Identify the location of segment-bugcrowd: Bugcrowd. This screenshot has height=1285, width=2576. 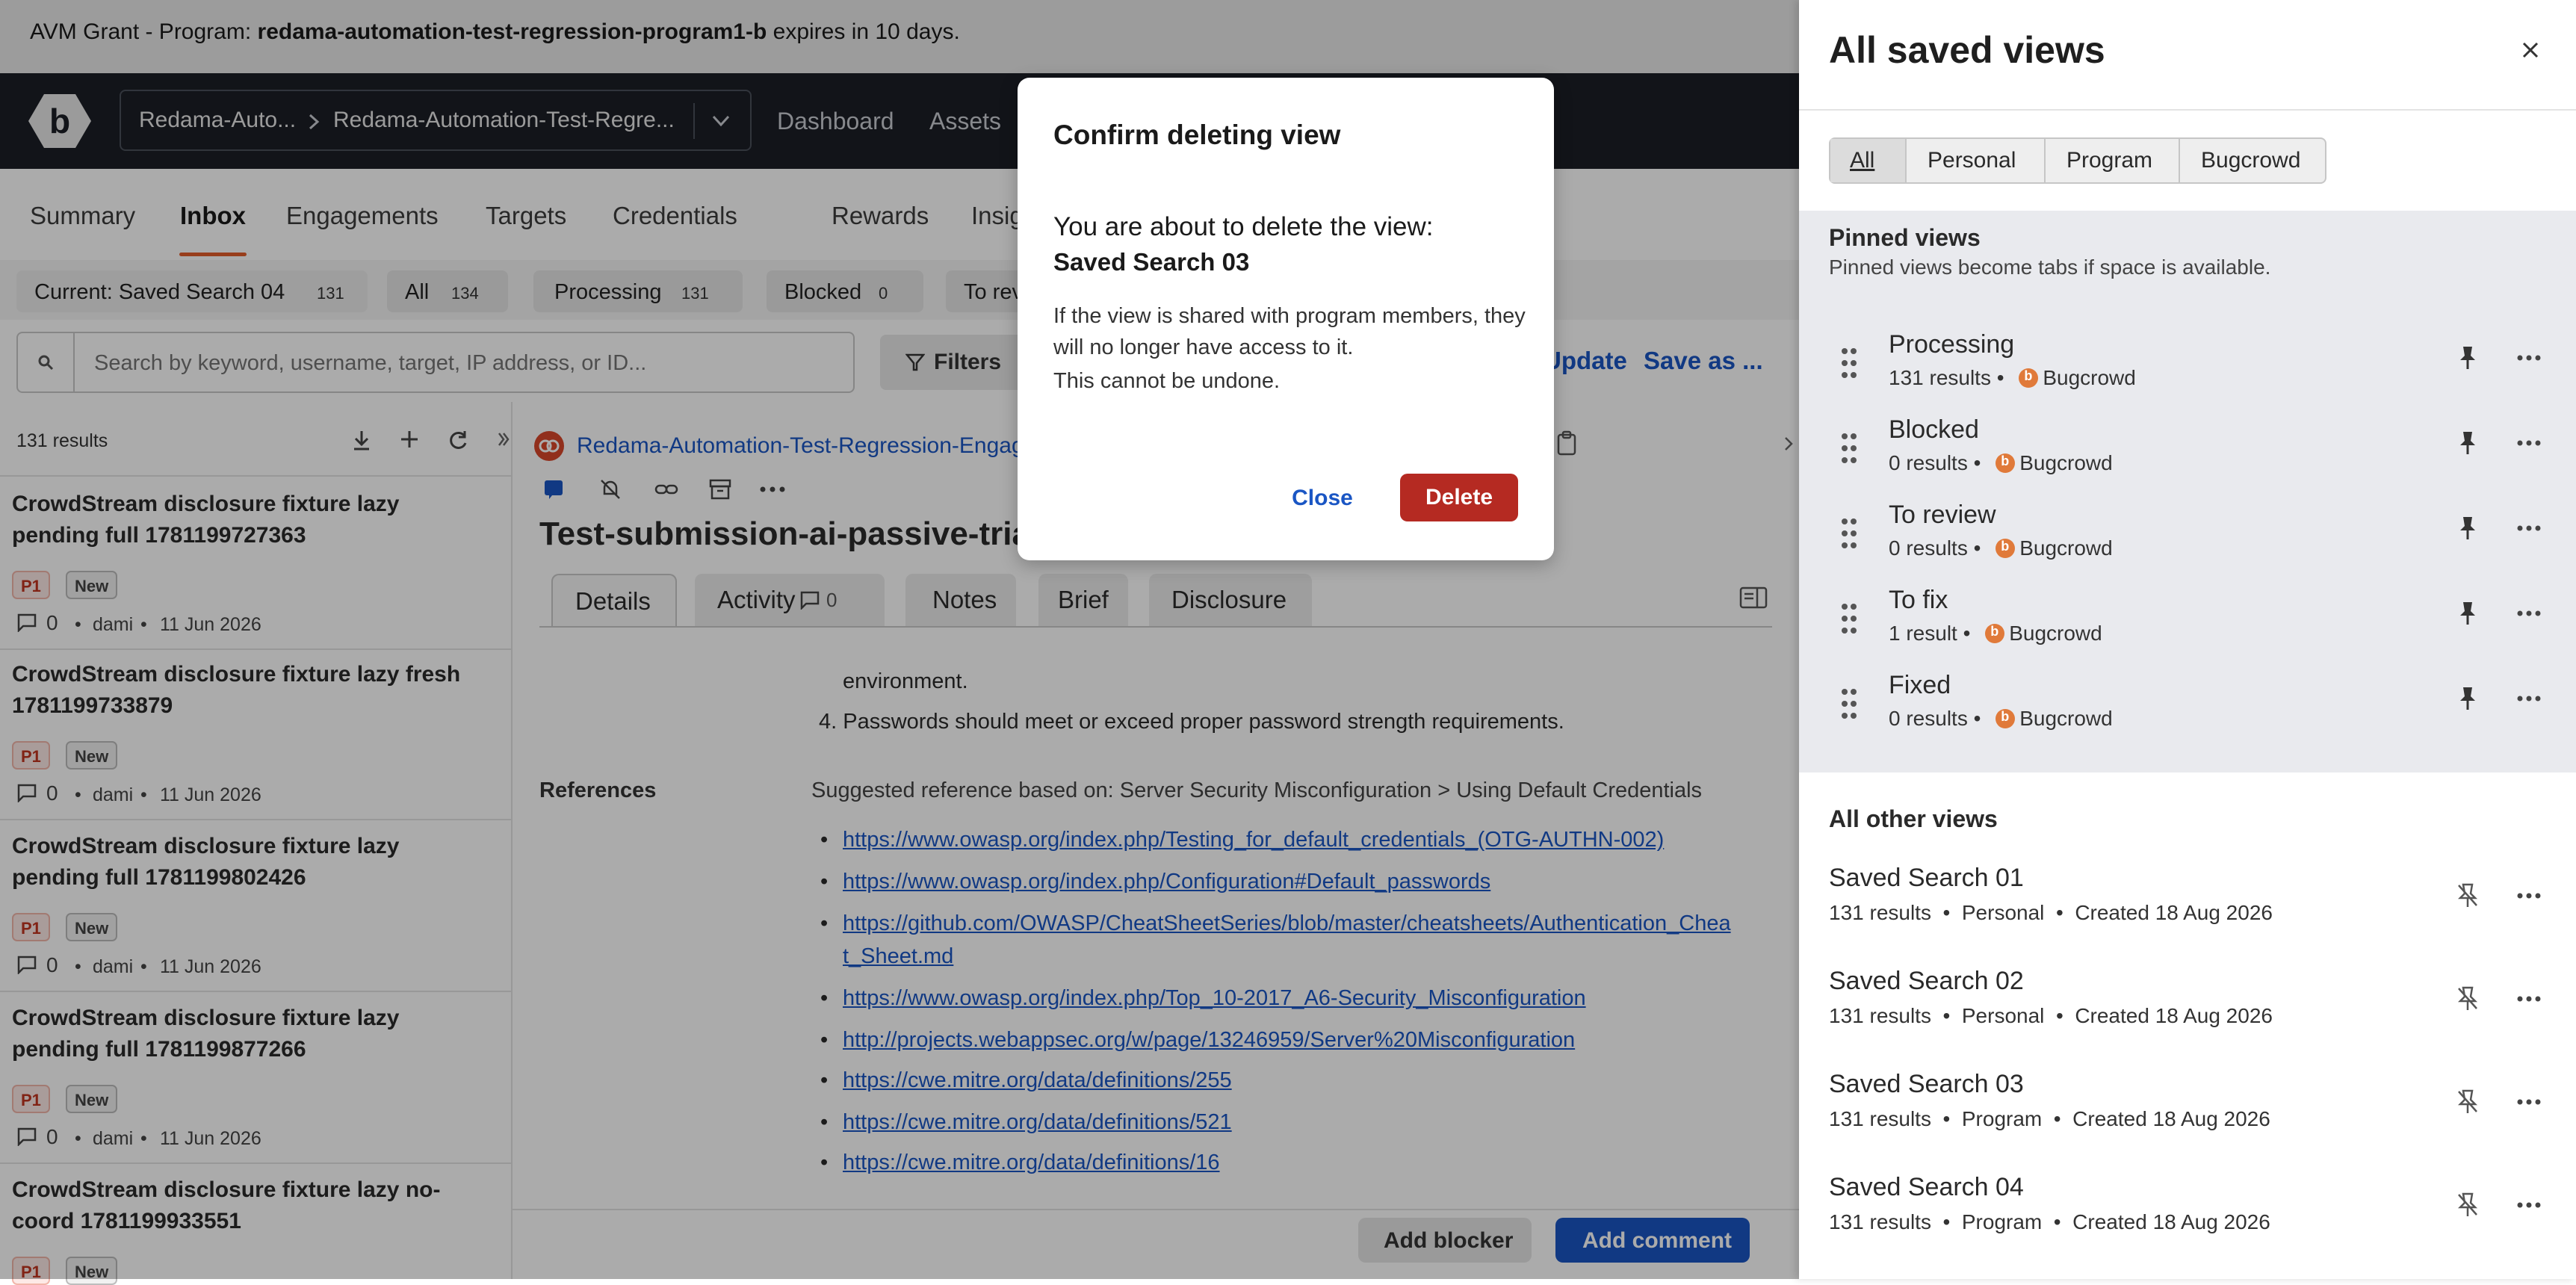
(2252, 160).